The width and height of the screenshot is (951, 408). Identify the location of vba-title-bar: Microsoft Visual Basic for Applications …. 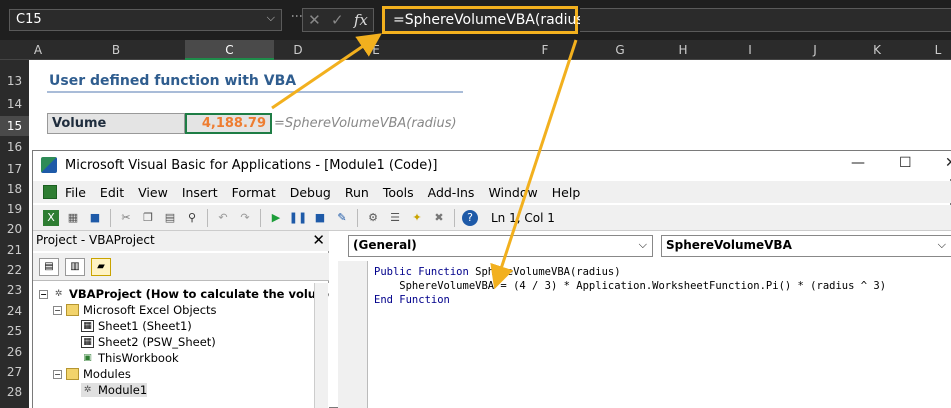
(492, 165).